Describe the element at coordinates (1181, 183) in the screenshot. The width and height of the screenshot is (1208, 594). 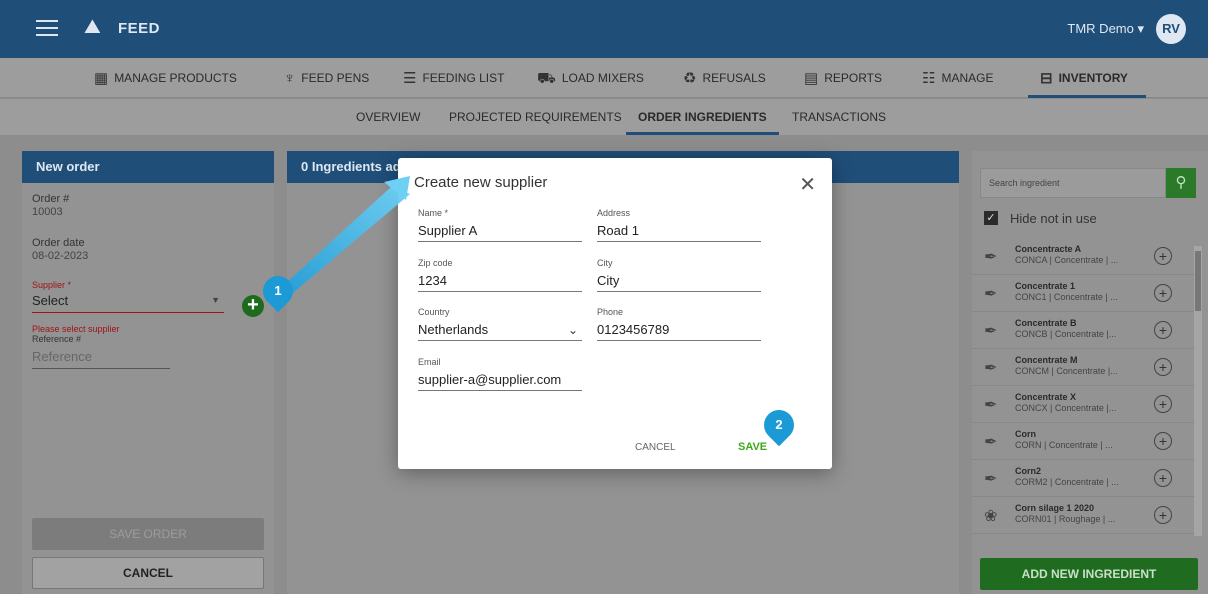
I see `search-icon: ⚲` at that location.